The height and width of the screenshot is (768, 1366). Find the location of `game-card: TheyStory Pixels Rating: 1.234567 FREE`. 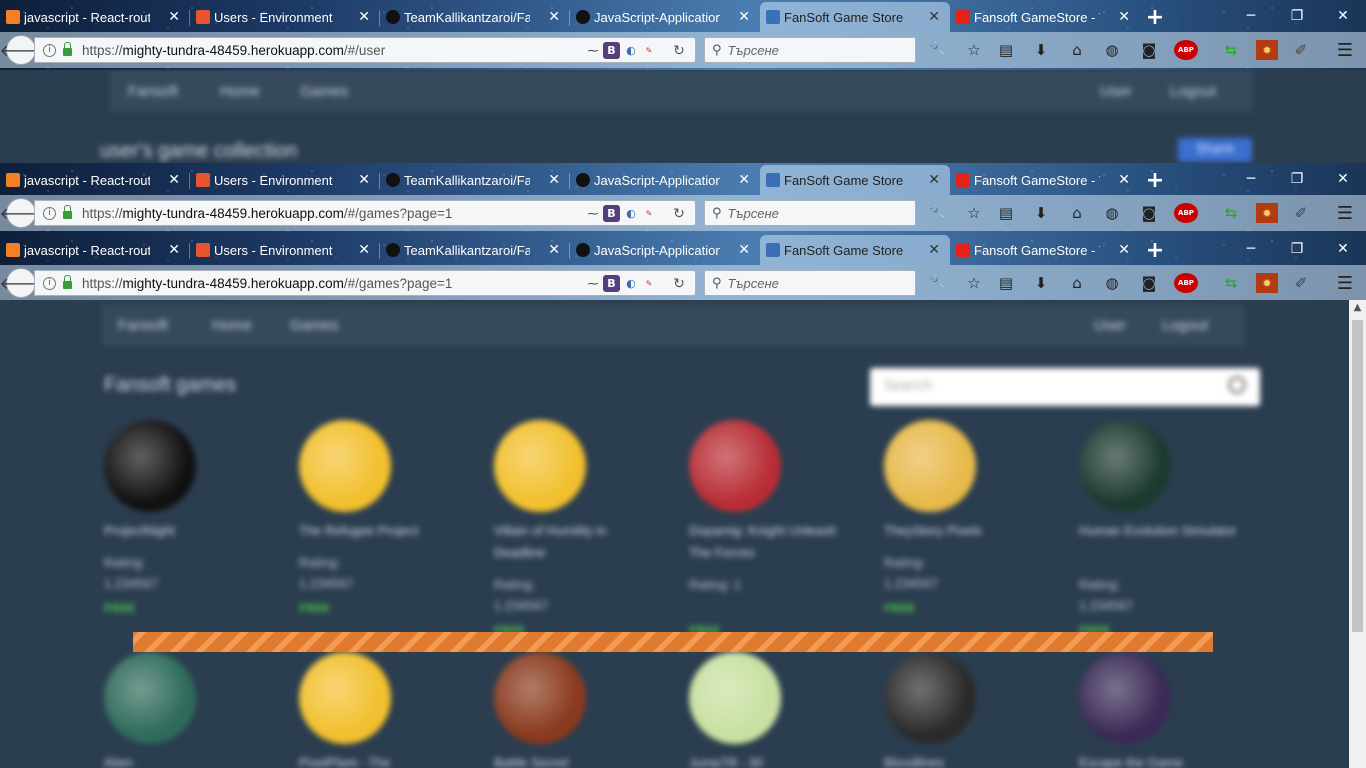

game-card: TheyStory Pixels Rating: 1.234567 FREE is located at coordinates (964, 525).